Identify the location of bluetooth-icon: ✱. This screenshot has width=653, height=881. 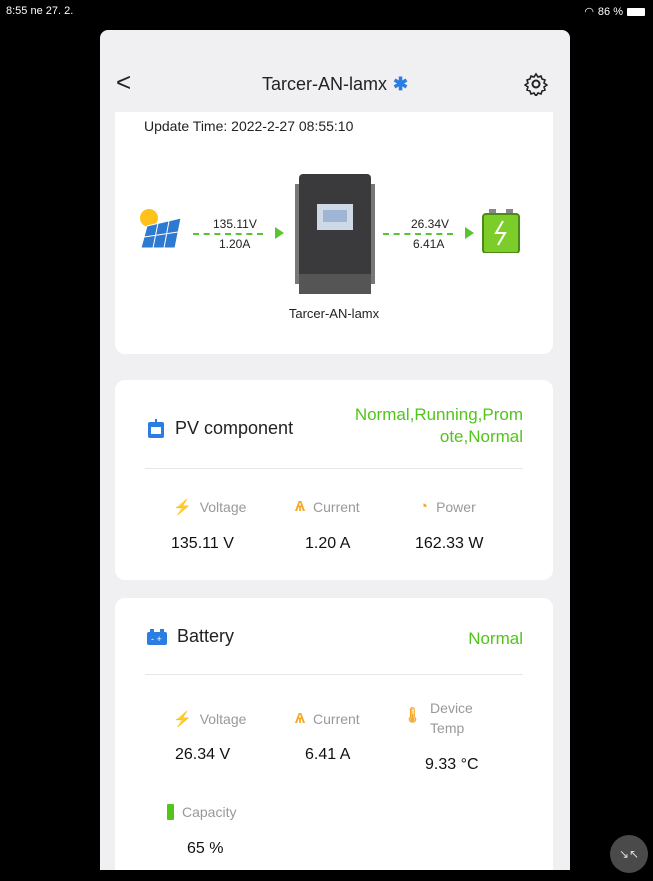
(400, 84).